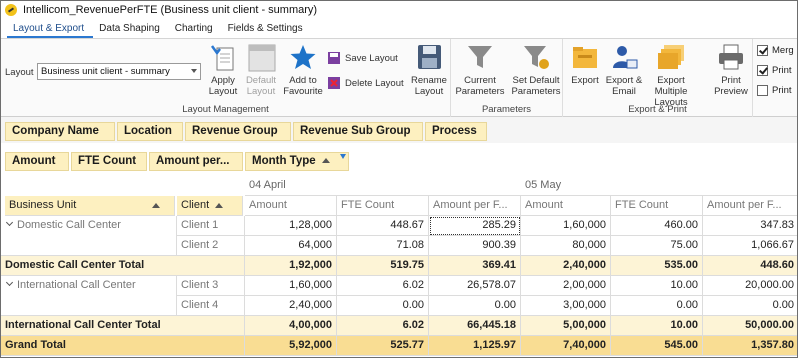 This screenshot has width=798, height=358. I want to click on checkbox-unchecked-icon, so click(762, 90).